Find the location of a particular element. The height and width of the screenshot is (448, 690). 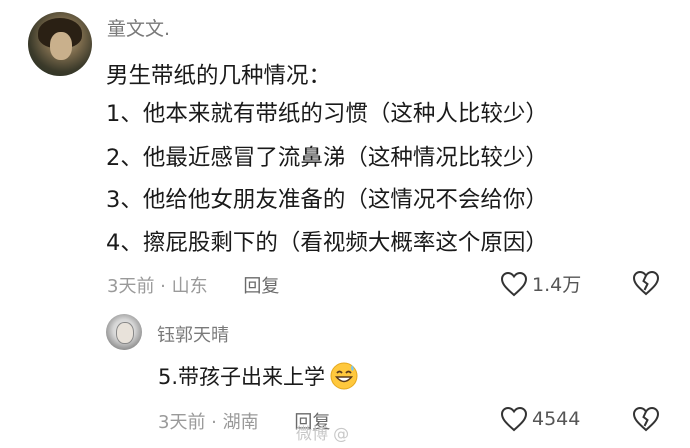

reply-text-content: 5.带孩子出来上学 is located at coordinates (242, 377).